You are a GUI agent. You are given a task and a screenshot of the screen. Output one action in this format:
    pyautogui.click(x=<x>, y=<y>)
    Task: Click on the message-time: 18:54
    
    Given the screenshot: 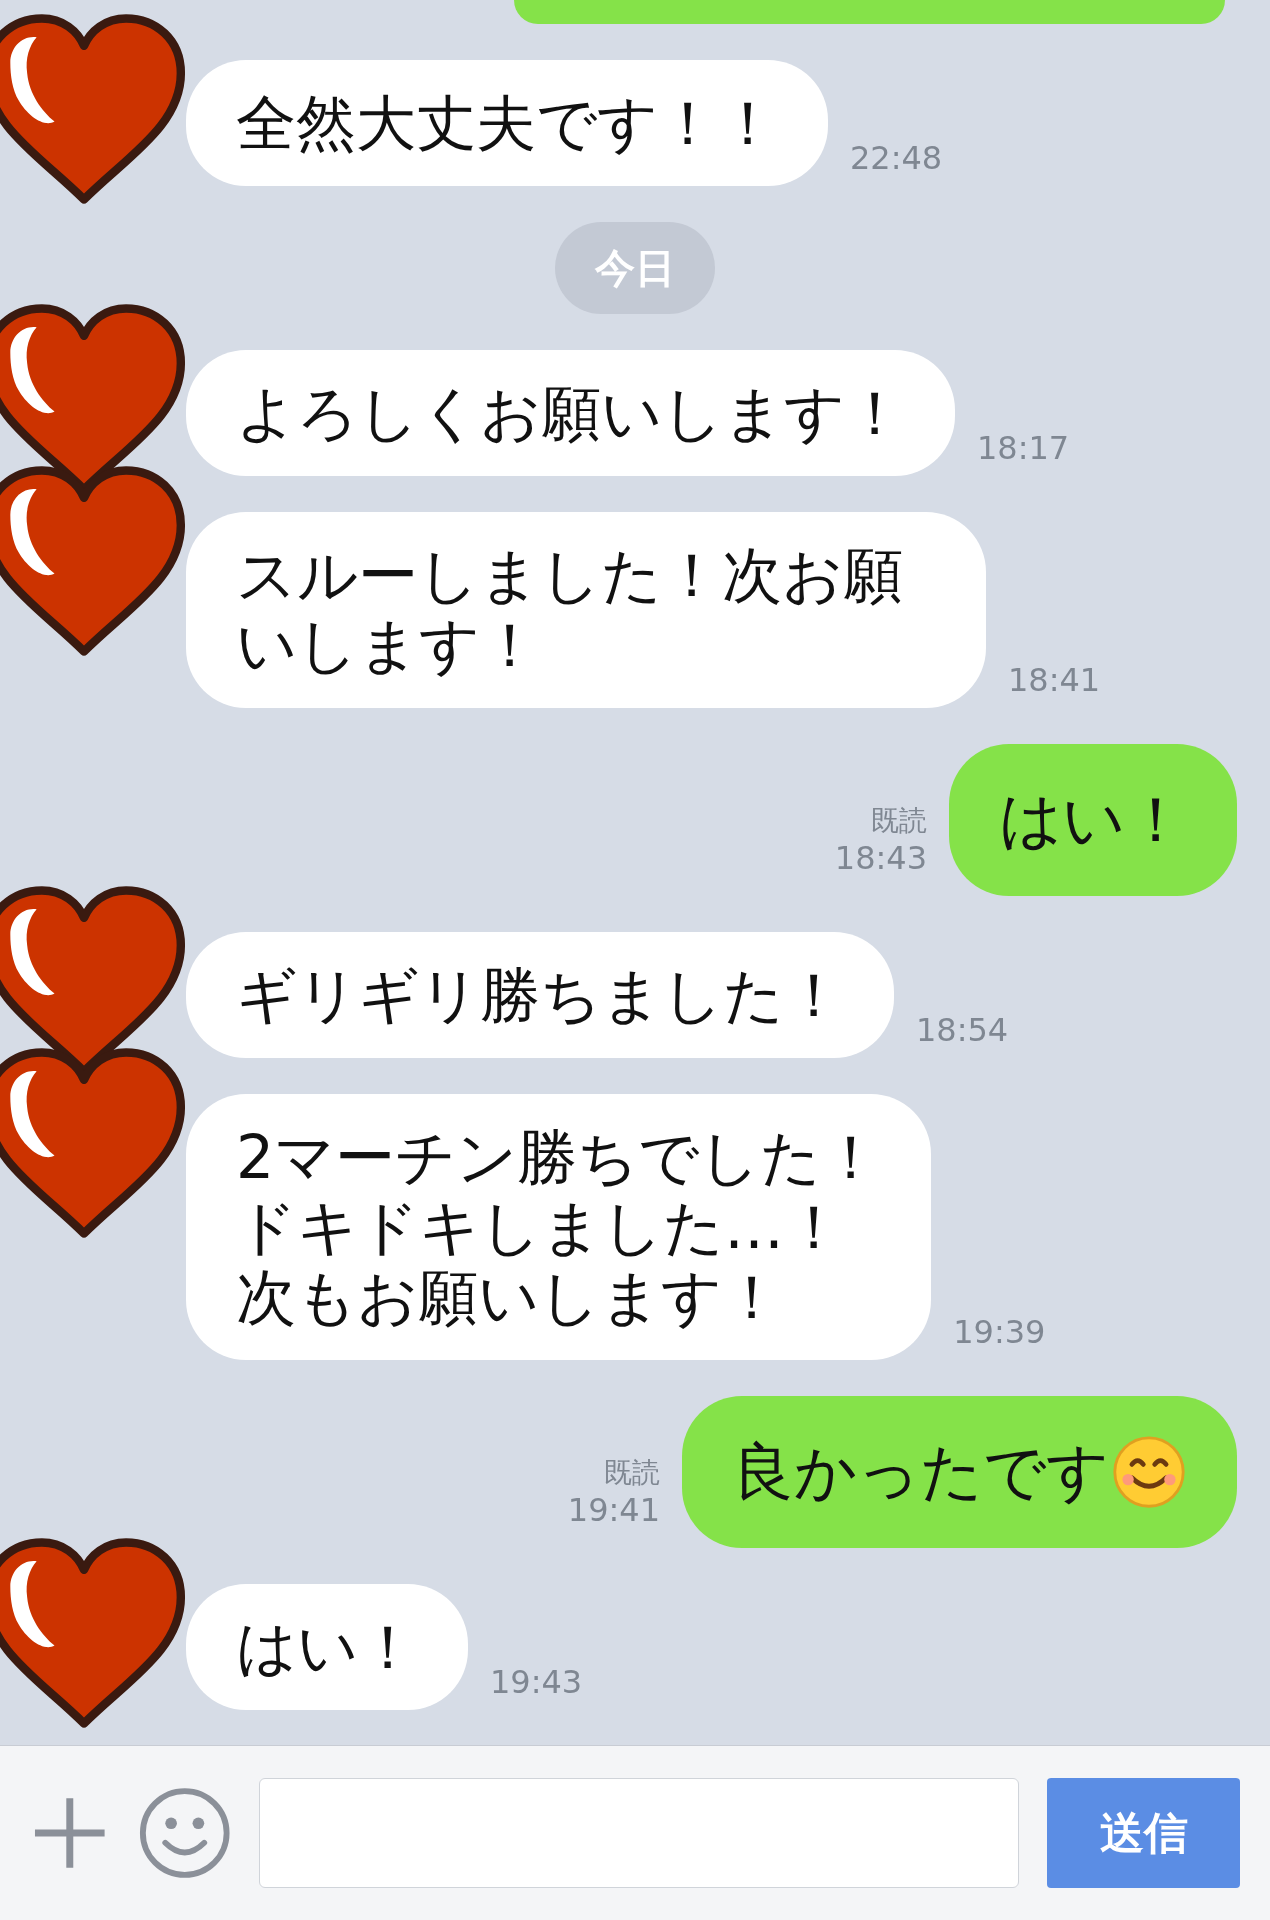 What is the action you would take?
    pyautogui.click(x=962, y=1030)
    